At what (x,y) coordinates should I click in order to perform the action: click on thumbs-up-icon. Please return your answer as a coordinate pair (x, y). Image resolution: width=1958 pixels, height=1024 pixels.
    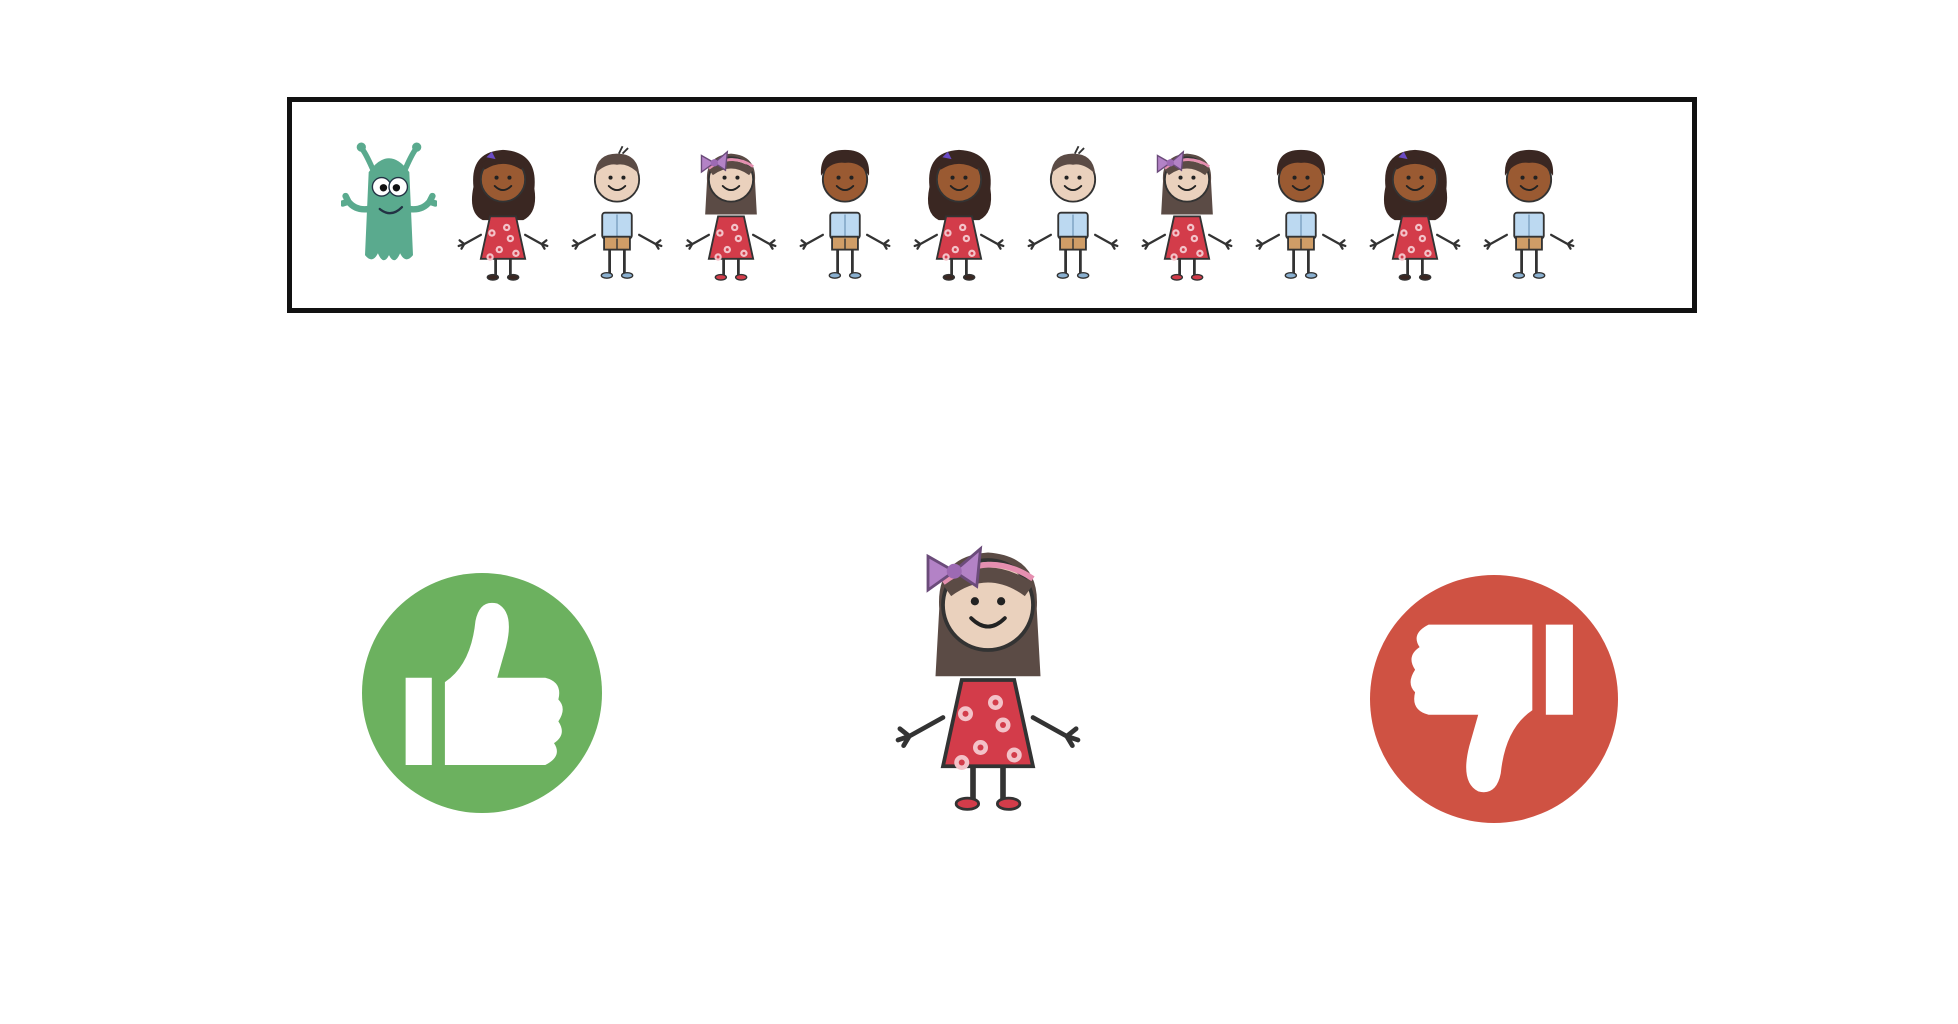
    Looking at the image, I should click on (484, 683).